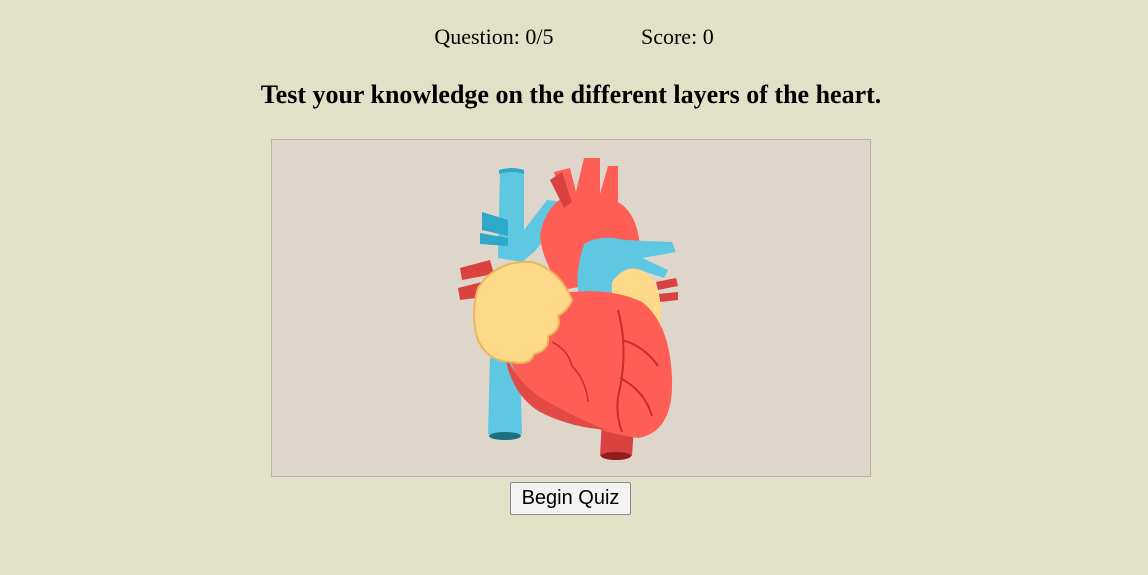 The image size is (1148, 575). Describe the element at coordinates (568, 309) in the screenshot. I see `heart-illustration` at that location.